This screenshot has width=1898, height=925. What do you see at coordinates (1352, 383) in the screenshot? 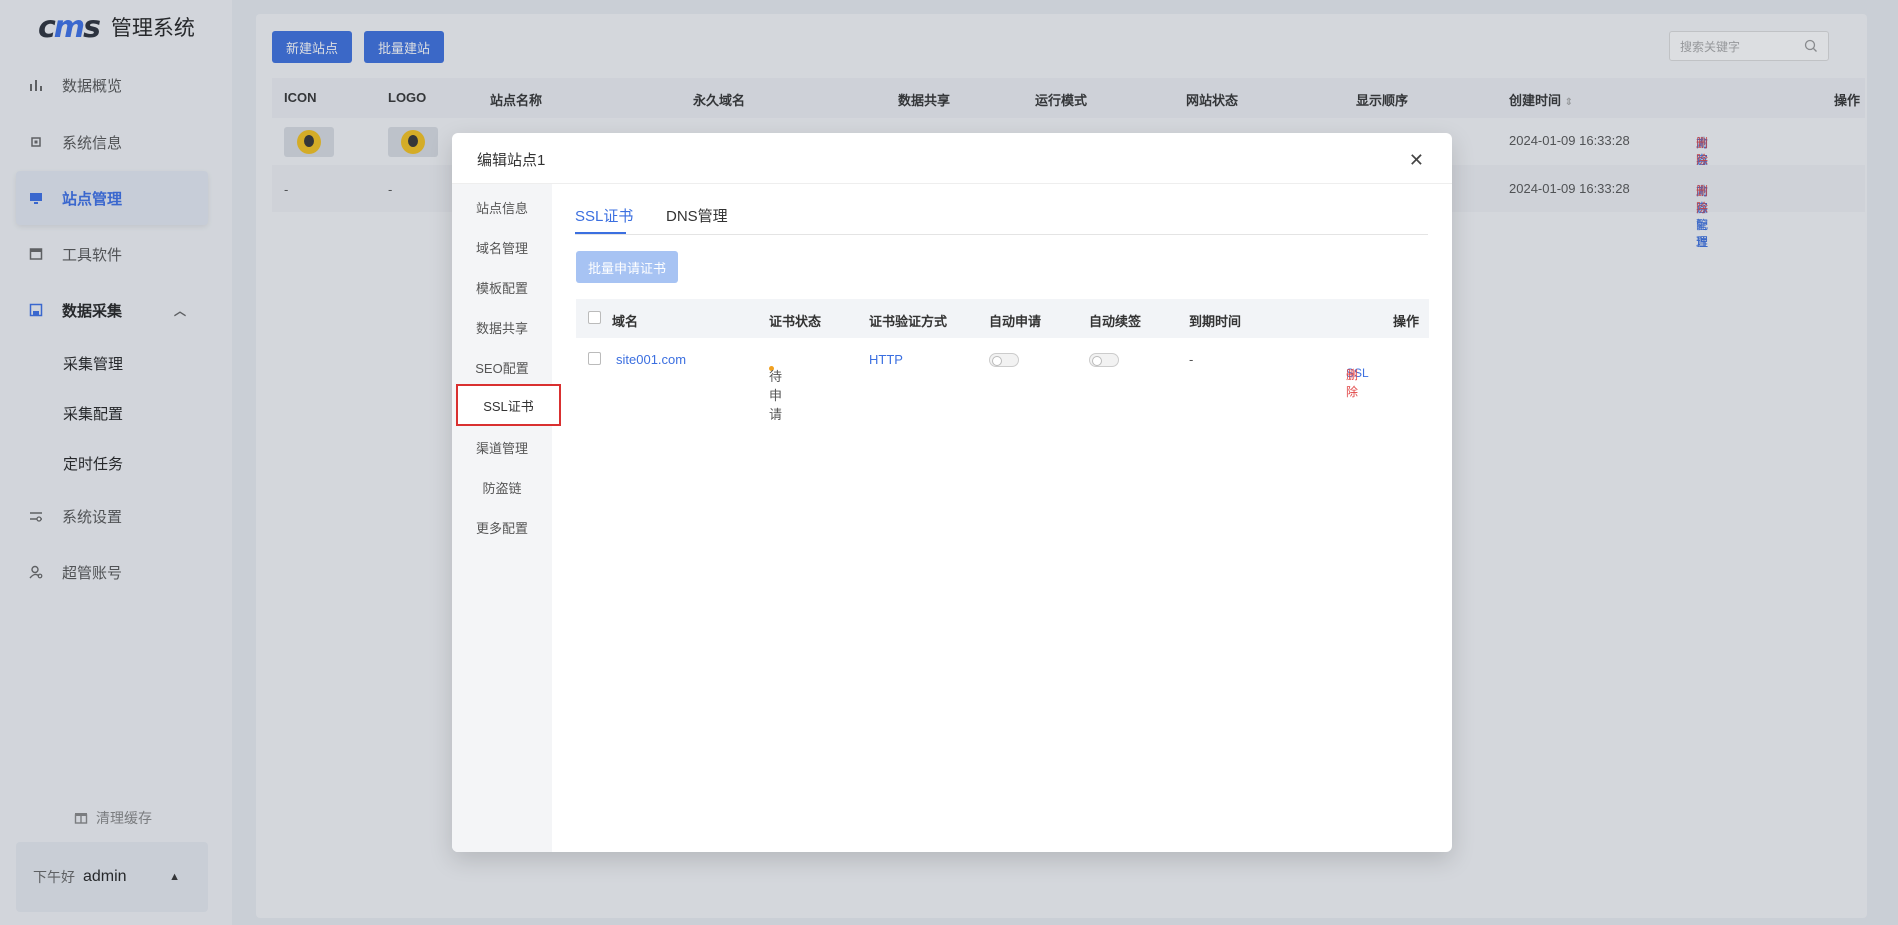
I see `delete-link: 删除` at bounding box center [1352, 383].